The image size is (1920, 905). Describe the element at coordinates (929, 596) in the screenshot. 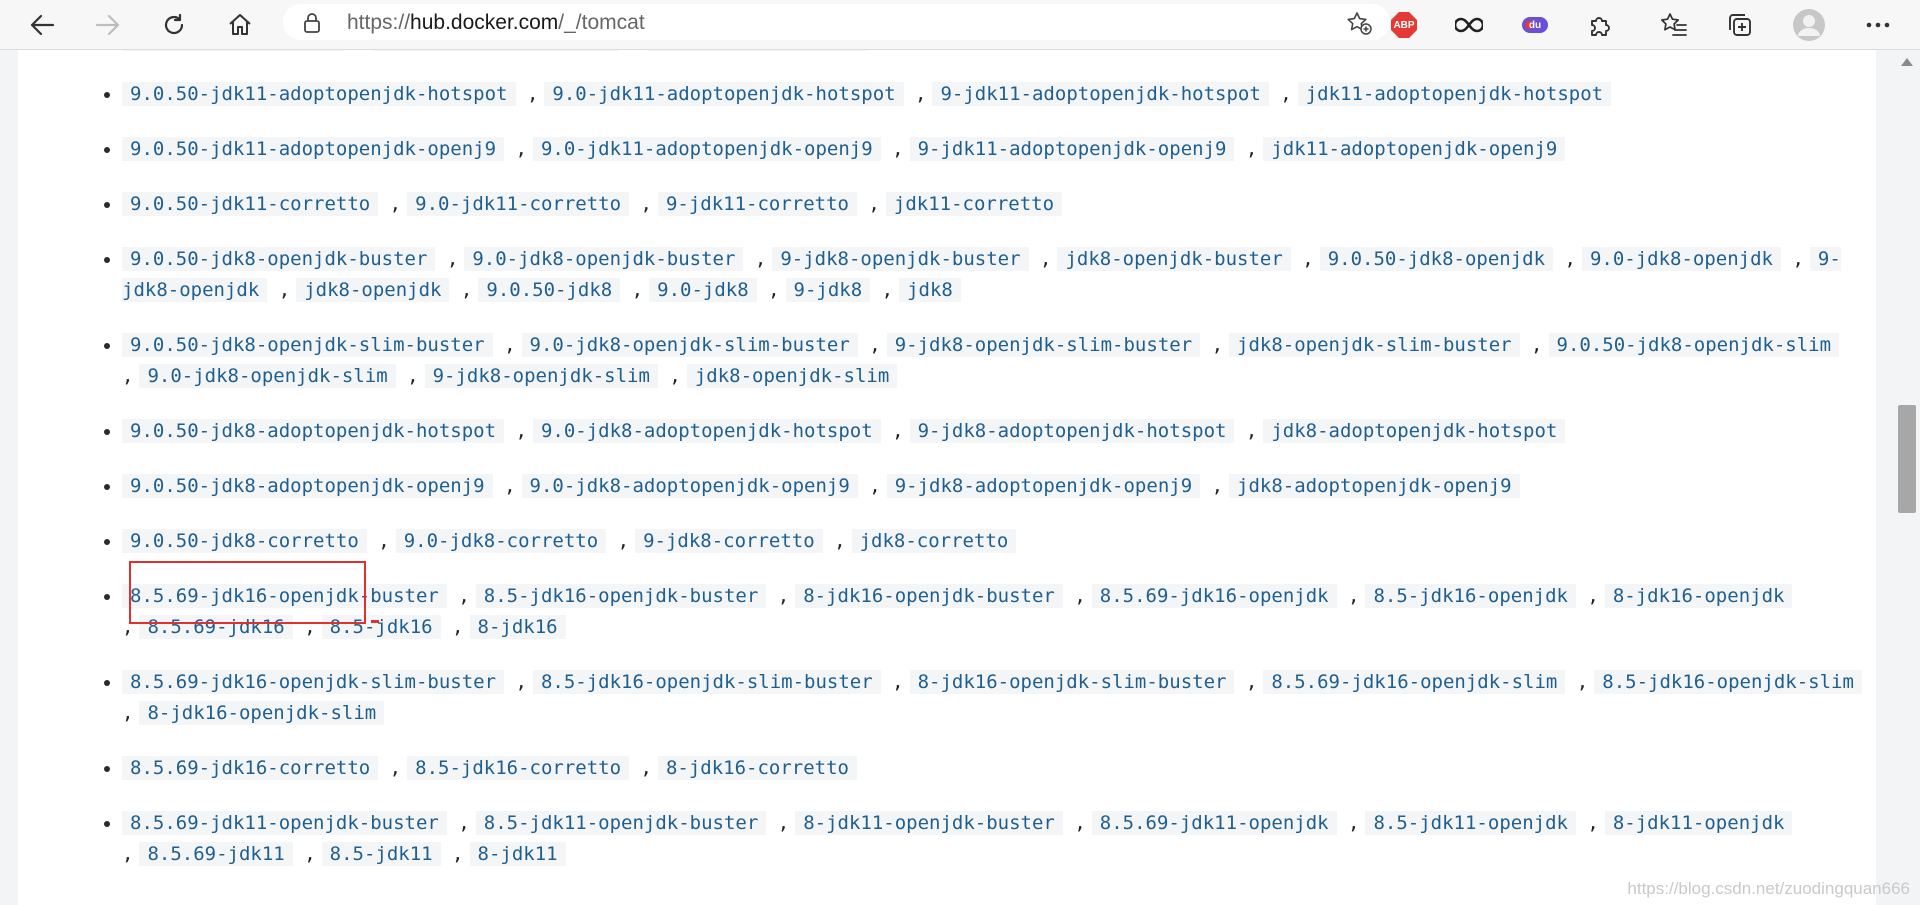

I see `tag-link: 8-jdk16-openjdk-buster` at that location.